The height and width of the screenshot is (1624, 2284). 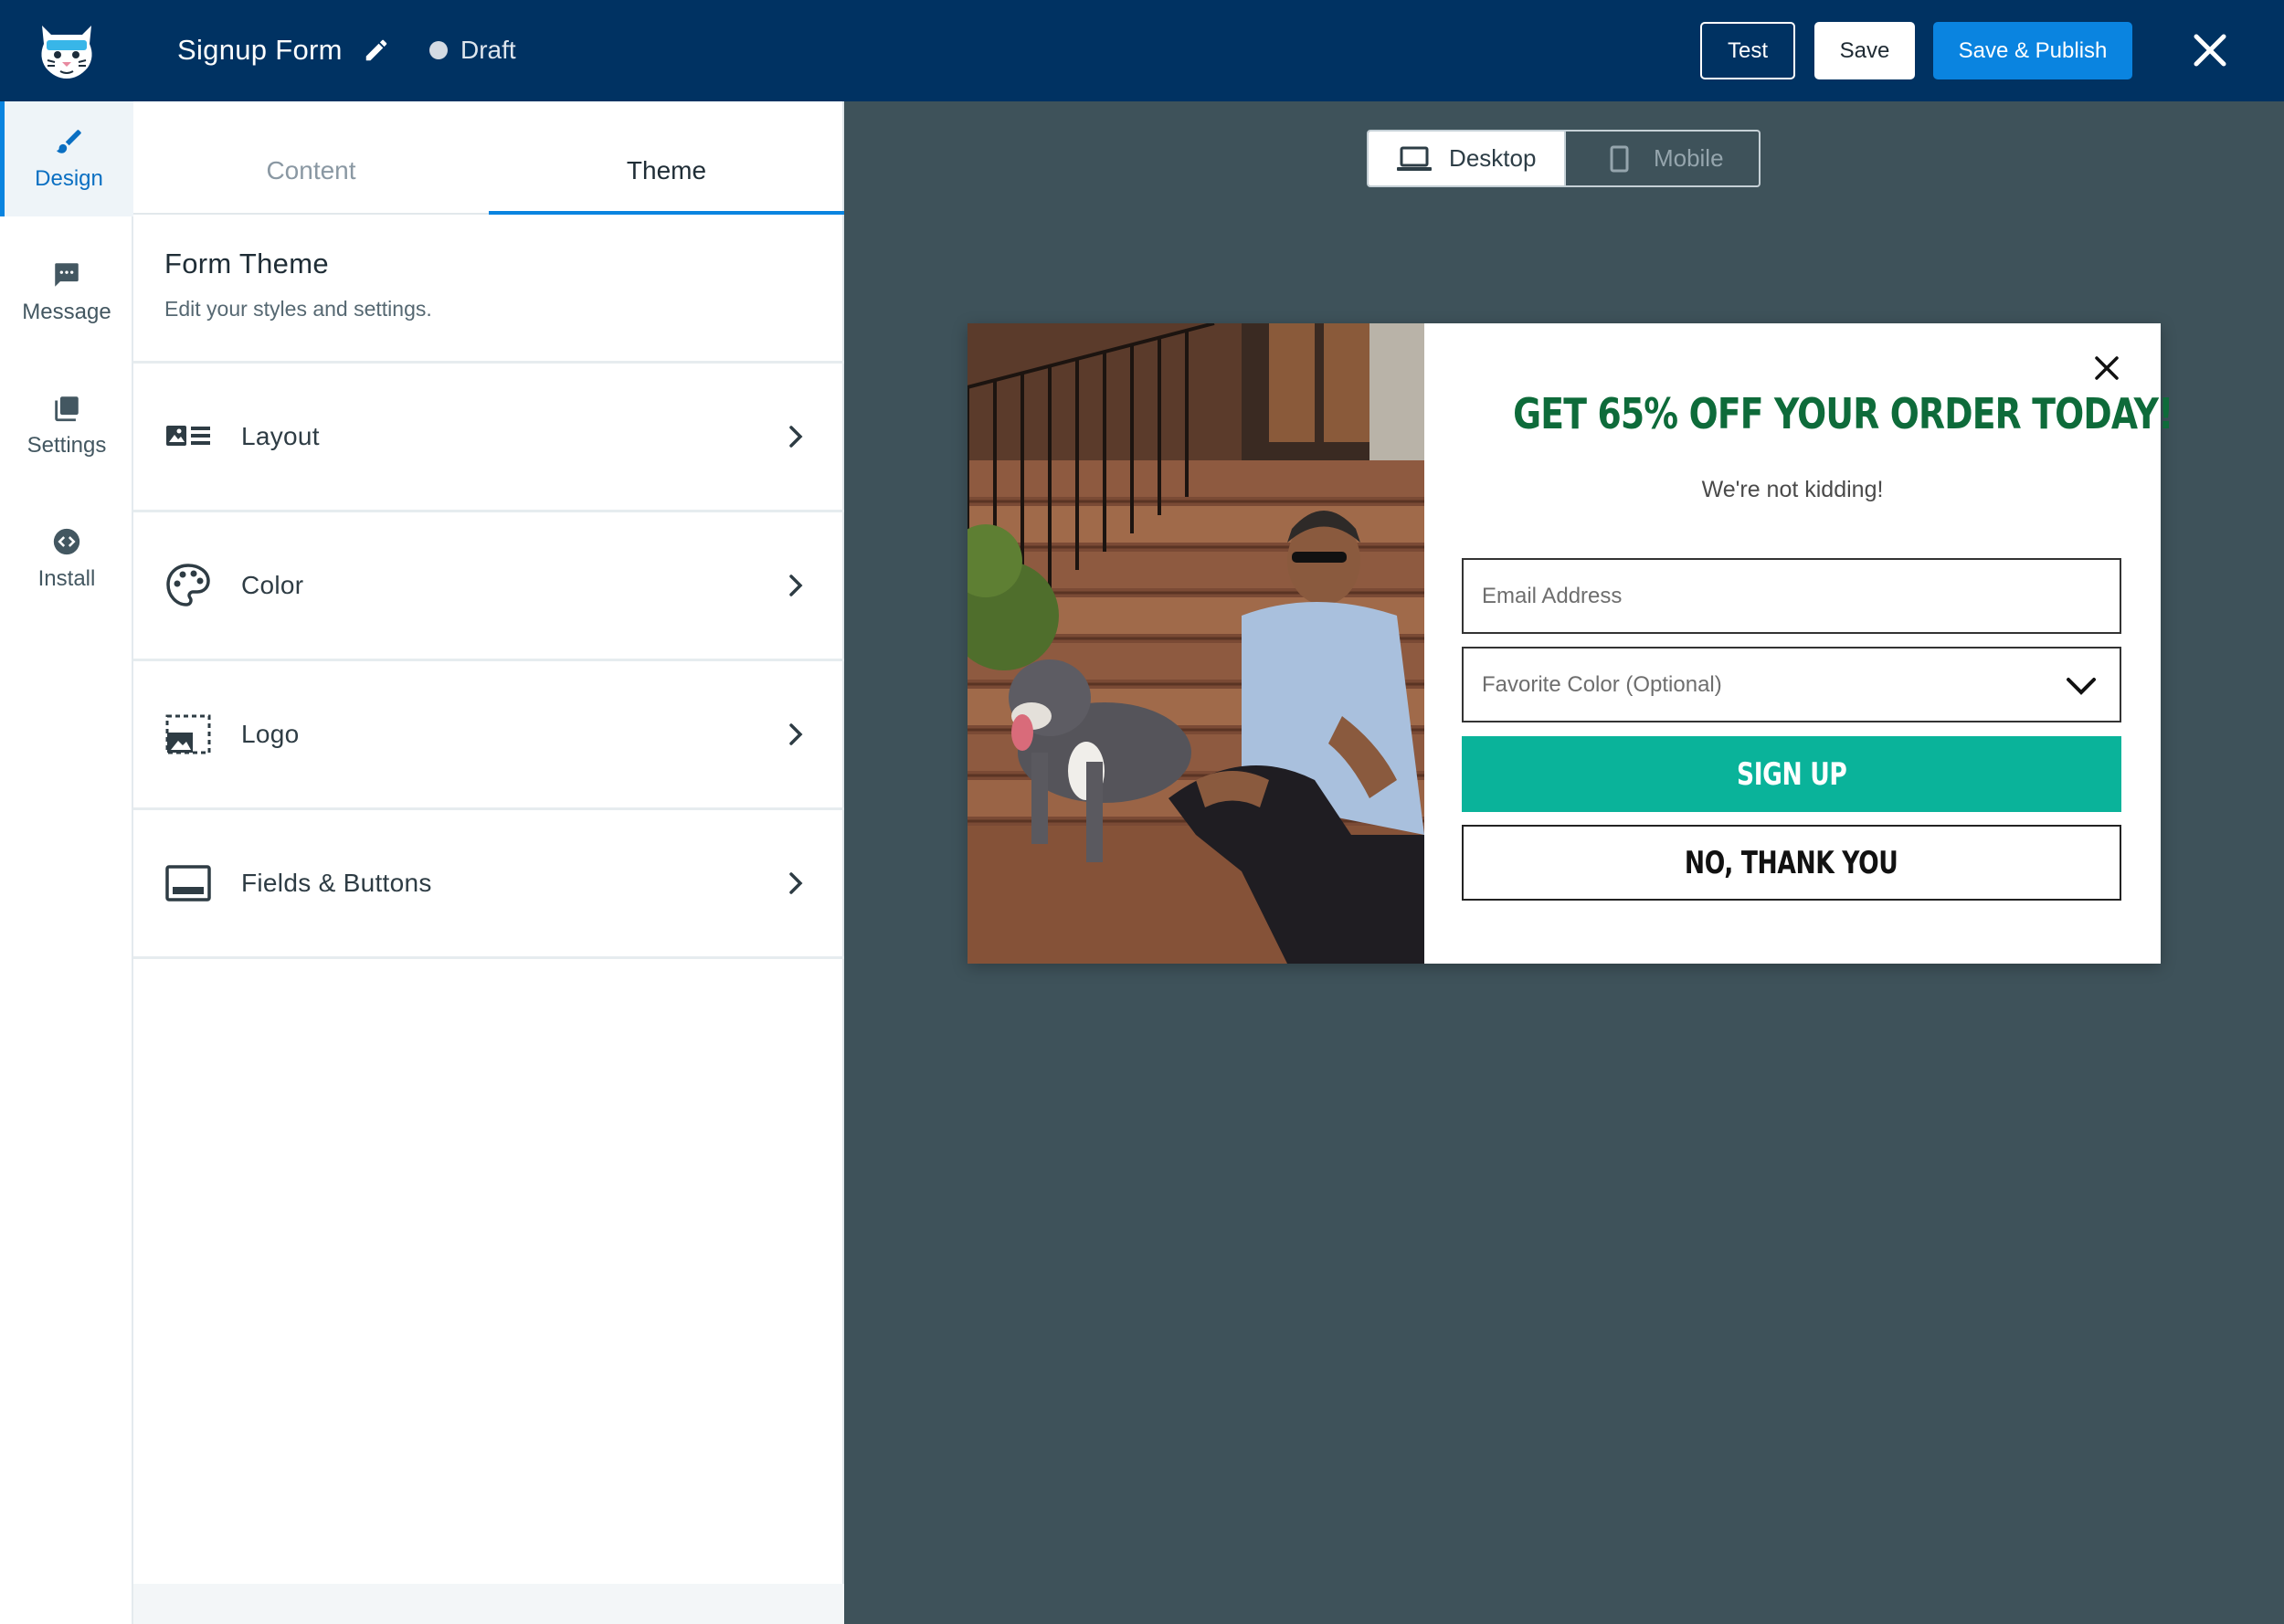 I want to click on close-icon, so click(x=2210, y=50).